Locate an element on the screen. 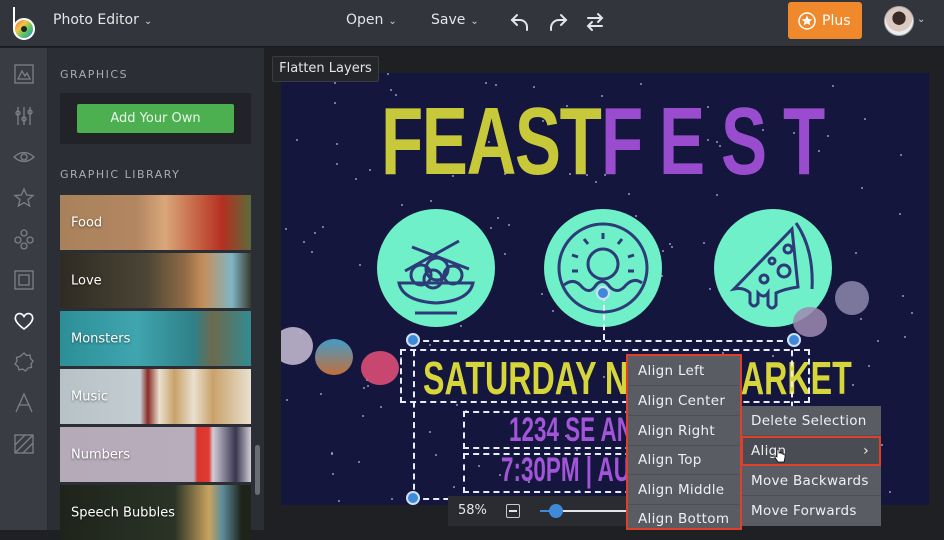  undo-icon is located at coordinates (520, 22).